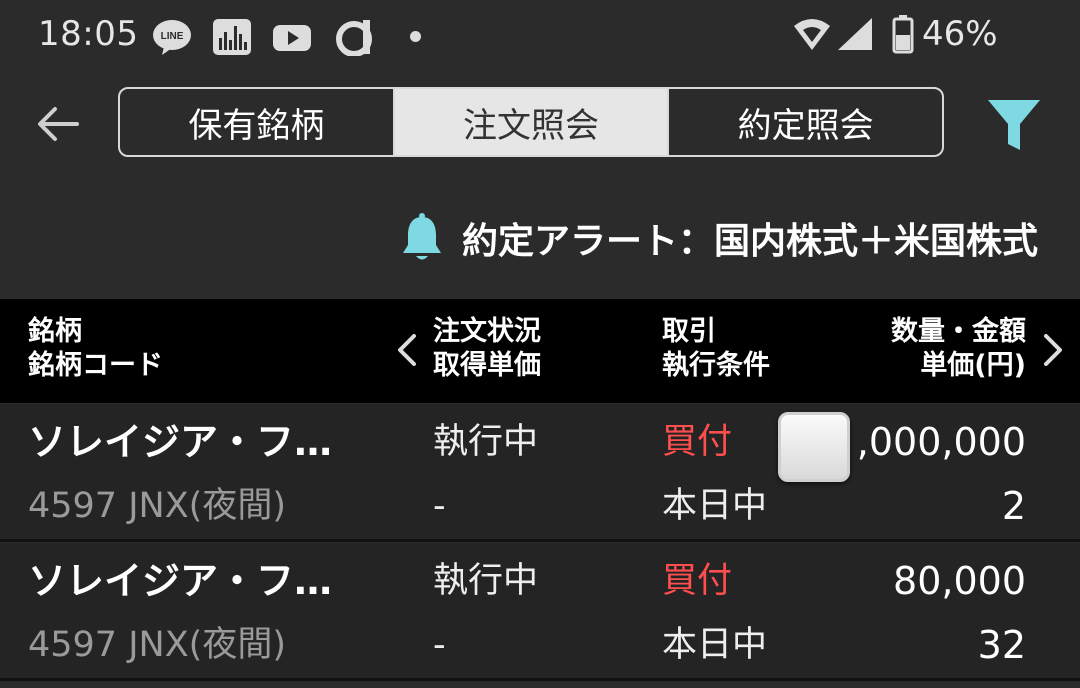  I want to click on header-order-status: 注文状況 取得単価, so click(487, 349).